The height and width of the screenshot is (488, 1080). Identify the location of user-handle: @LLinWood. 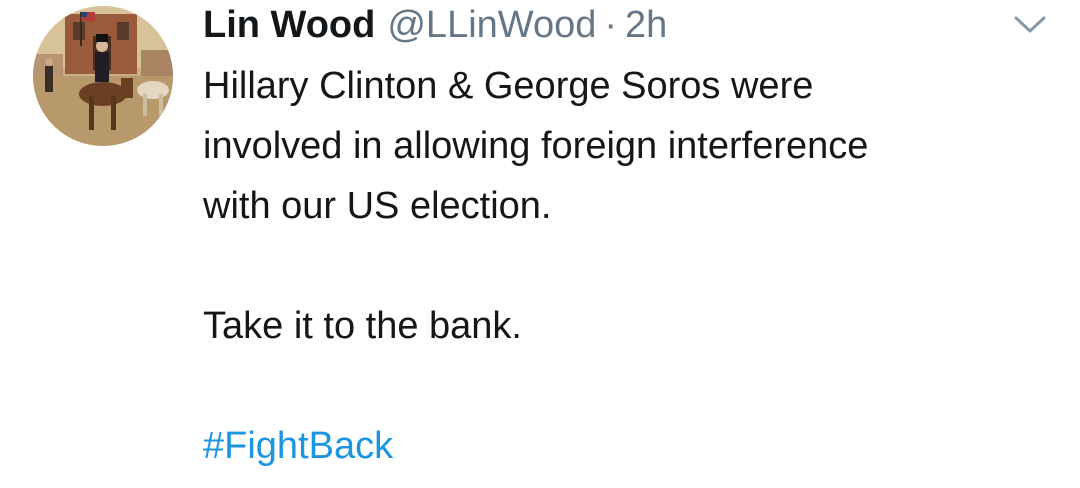
(491, 25).